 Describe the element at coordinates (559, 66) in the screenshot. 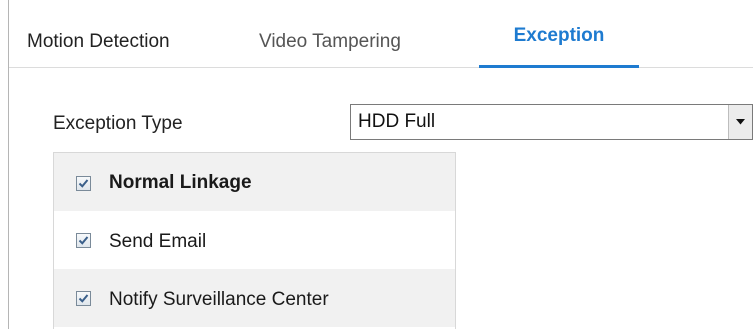

I see `active-tab-indicator` at that location.